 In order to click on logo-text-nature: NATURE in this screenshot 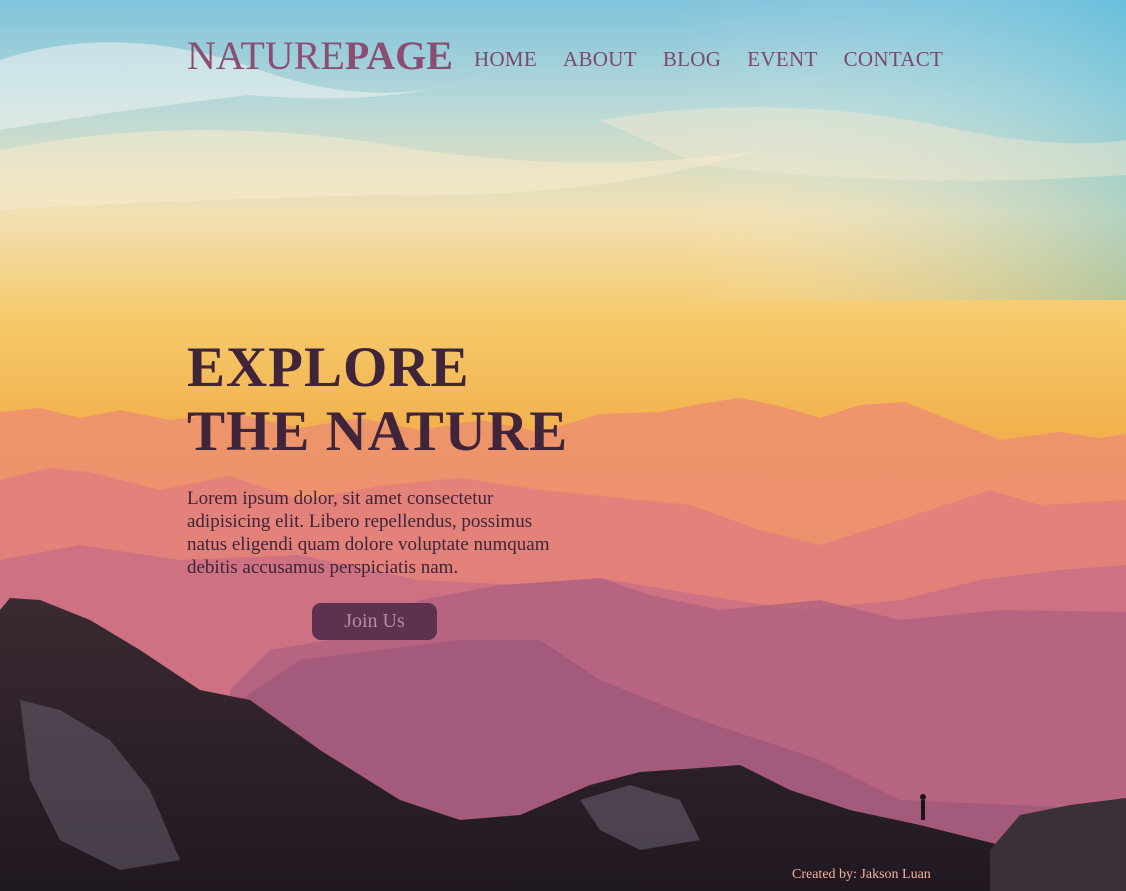, I will do `click(266, 55)`.